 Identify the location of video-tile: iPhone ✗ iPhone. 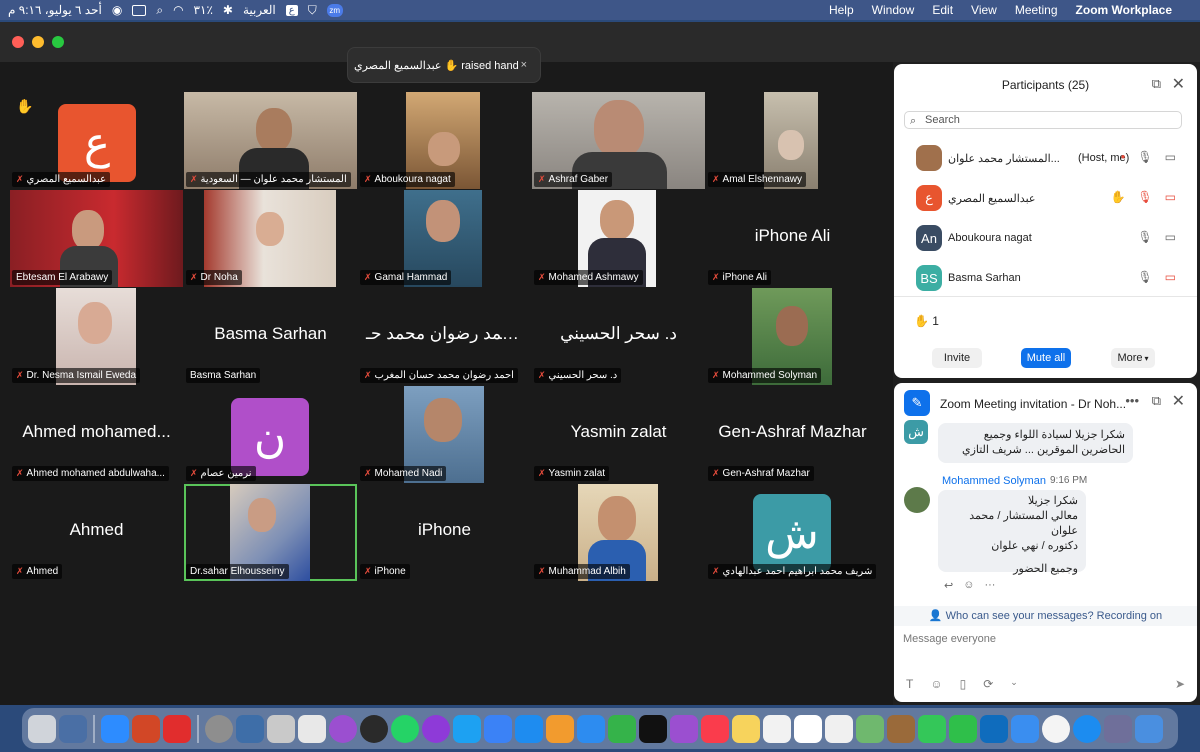
(444, 532).